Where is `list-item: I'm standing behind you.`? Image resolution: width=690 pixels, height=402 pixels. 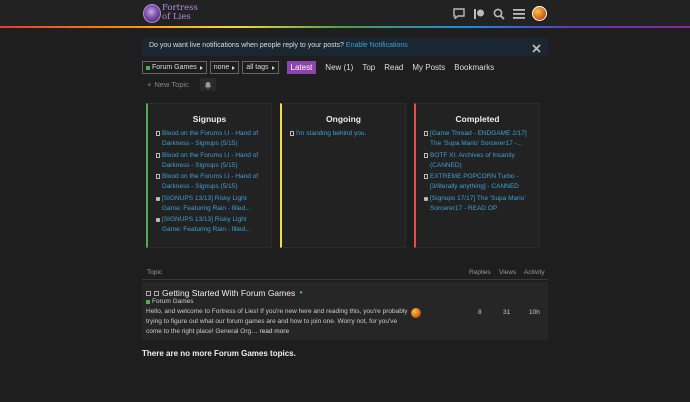
list-item: I'm standing behind you. is located at coordinates (344, 134).